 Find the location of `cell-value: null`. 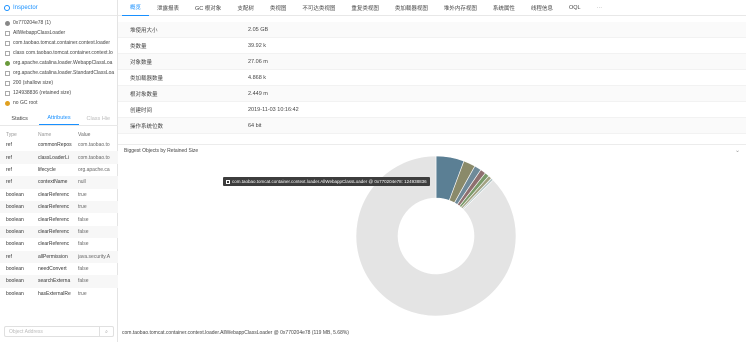

cell-value: null is located at coordinates (82, 182).